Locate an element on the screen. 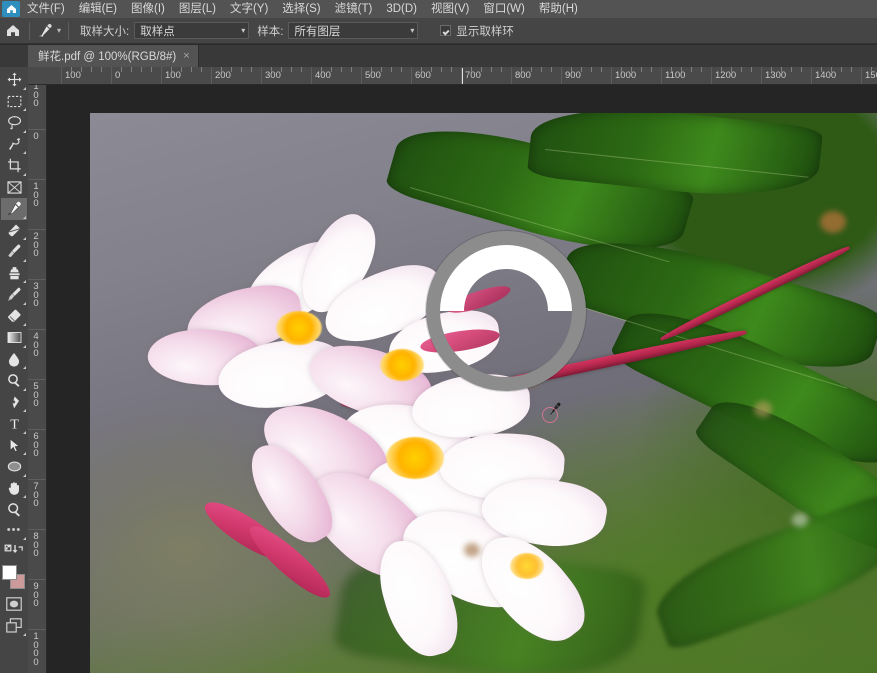  ruler-label: 900 is located at coordinates (573, 75).